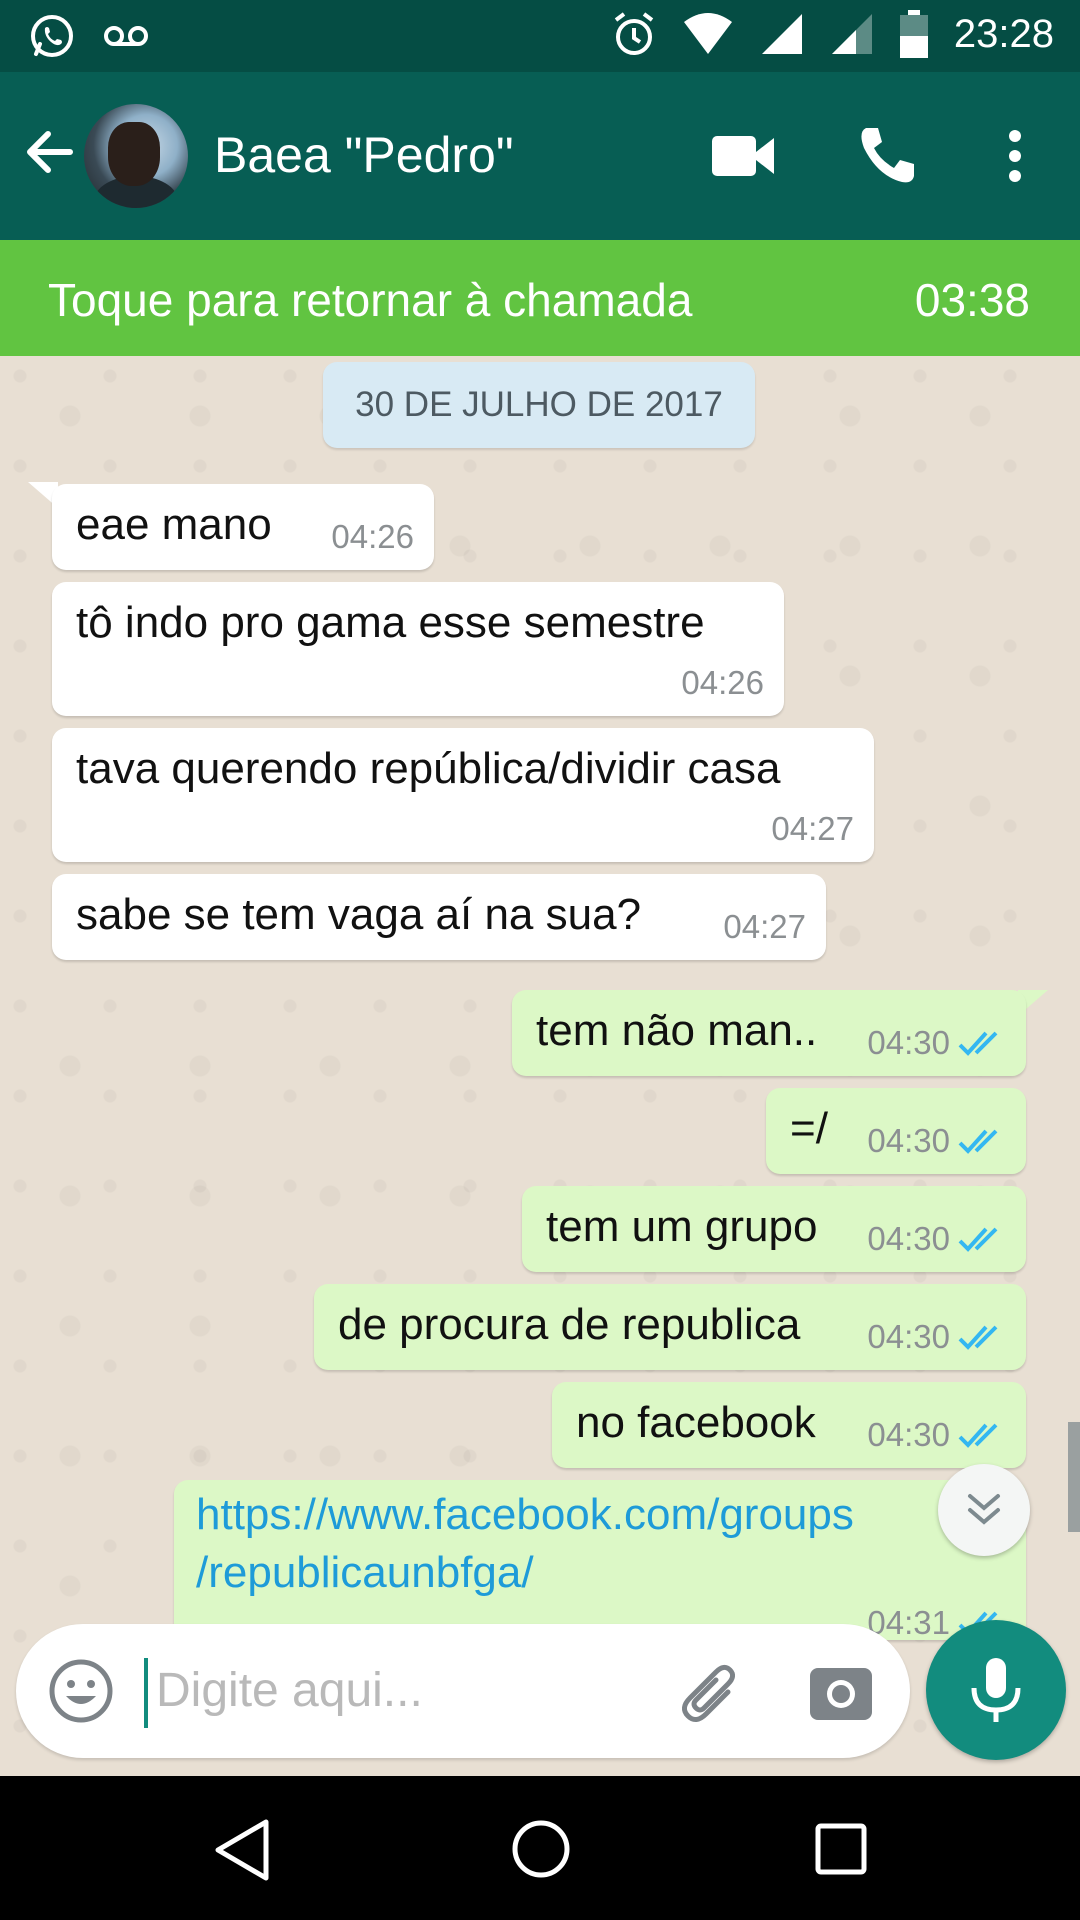  I want to click on outgoing-message: tem não man.. 04:30, so click(769, 1033).